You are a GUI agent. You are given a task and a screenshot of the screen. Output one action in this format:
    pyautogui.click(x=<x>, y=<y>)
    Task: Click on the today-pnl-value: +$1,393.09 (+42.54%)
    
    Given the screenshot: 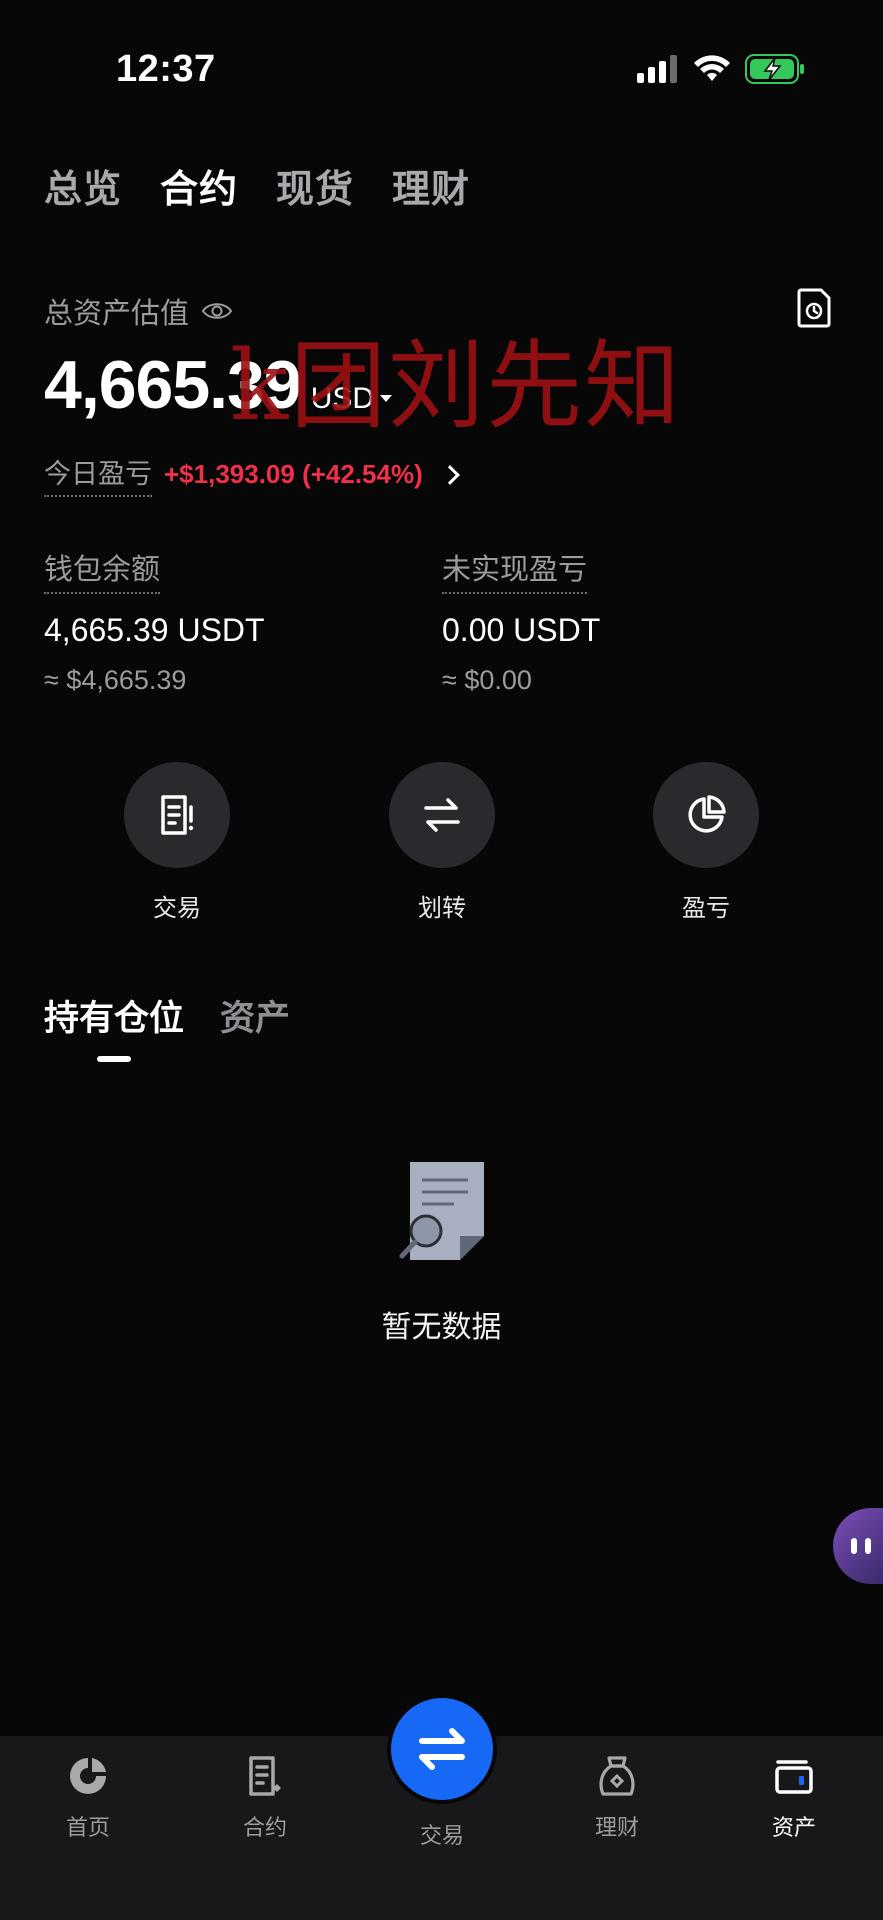 What is the action you would take?
    pyautogui.click(x=293, y=474)
    